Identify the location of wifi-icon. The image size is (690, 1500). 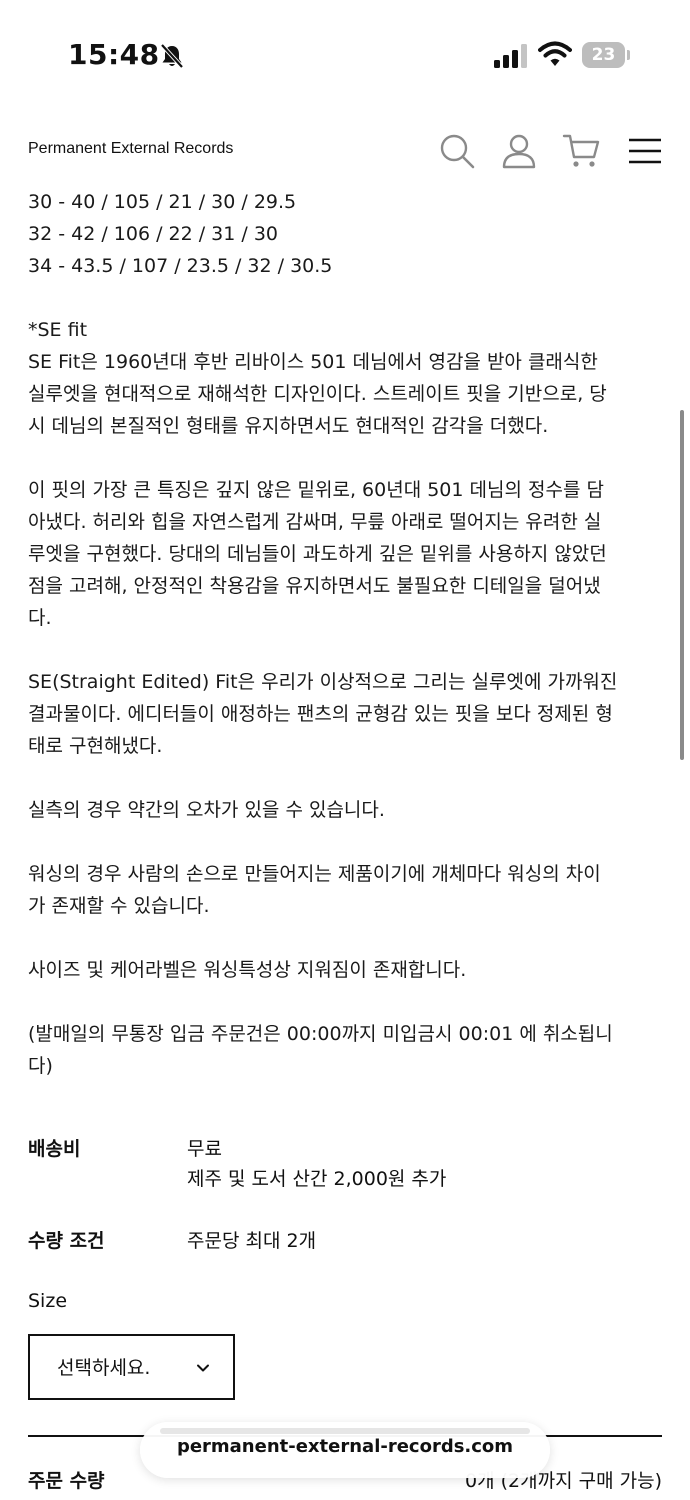
(555, 53).